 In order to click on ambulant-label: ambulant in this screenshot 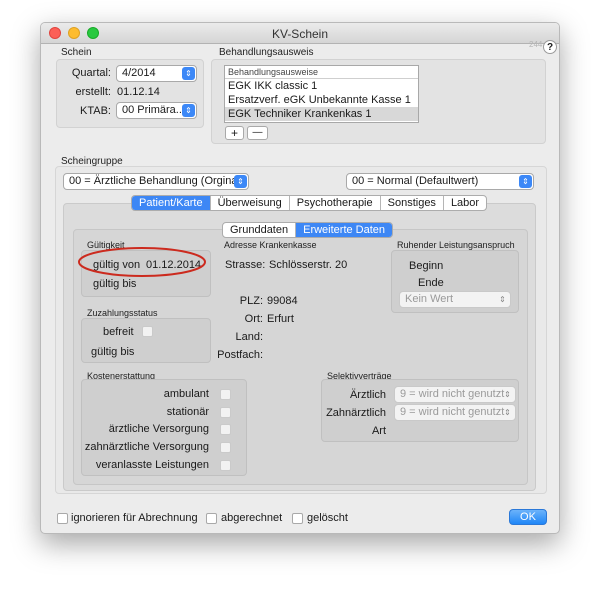, I will do `click(186, 394)`.